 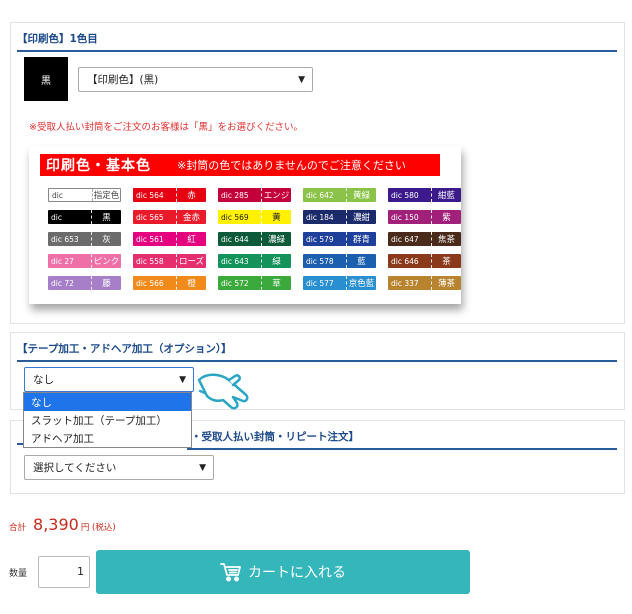 I want to click on color-chip: dic 642 黄緑, so click(x=339, y=195).